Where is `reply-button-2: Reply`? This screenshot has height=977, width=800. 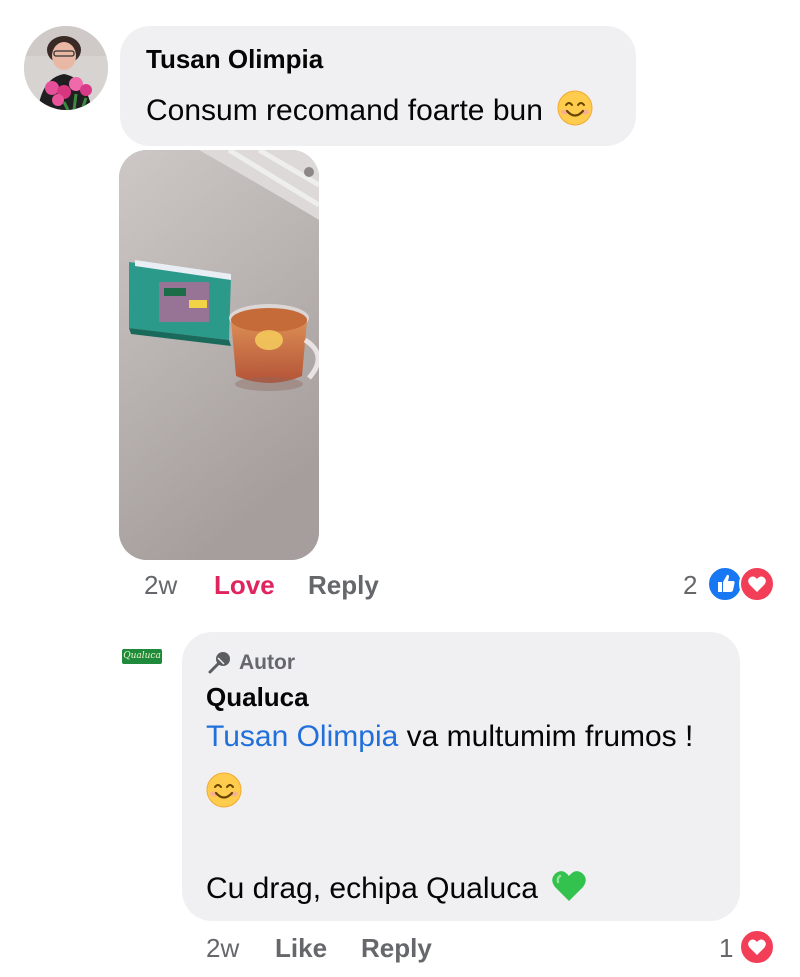
reply-button-2: Reply is located at coordinates (396, 948).